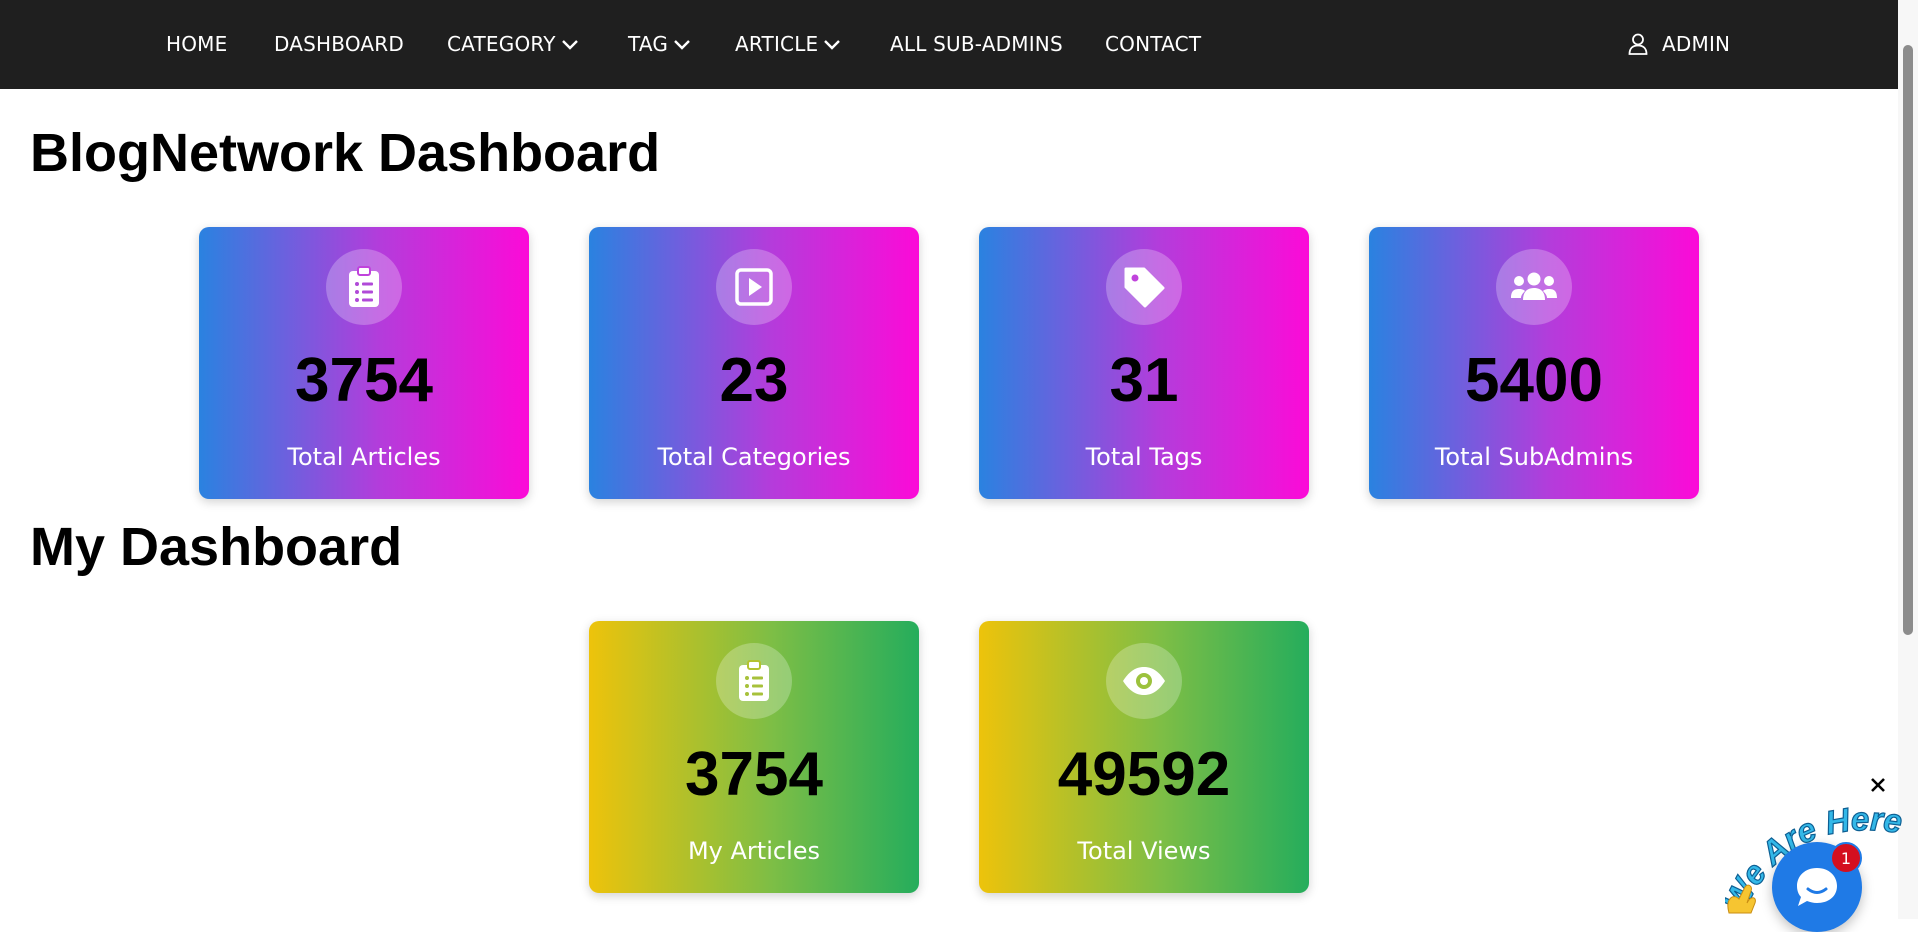 Image resolution: width=1918 pixels, height=932 pixels. I want to click on close-icon, so click(1878, 785).